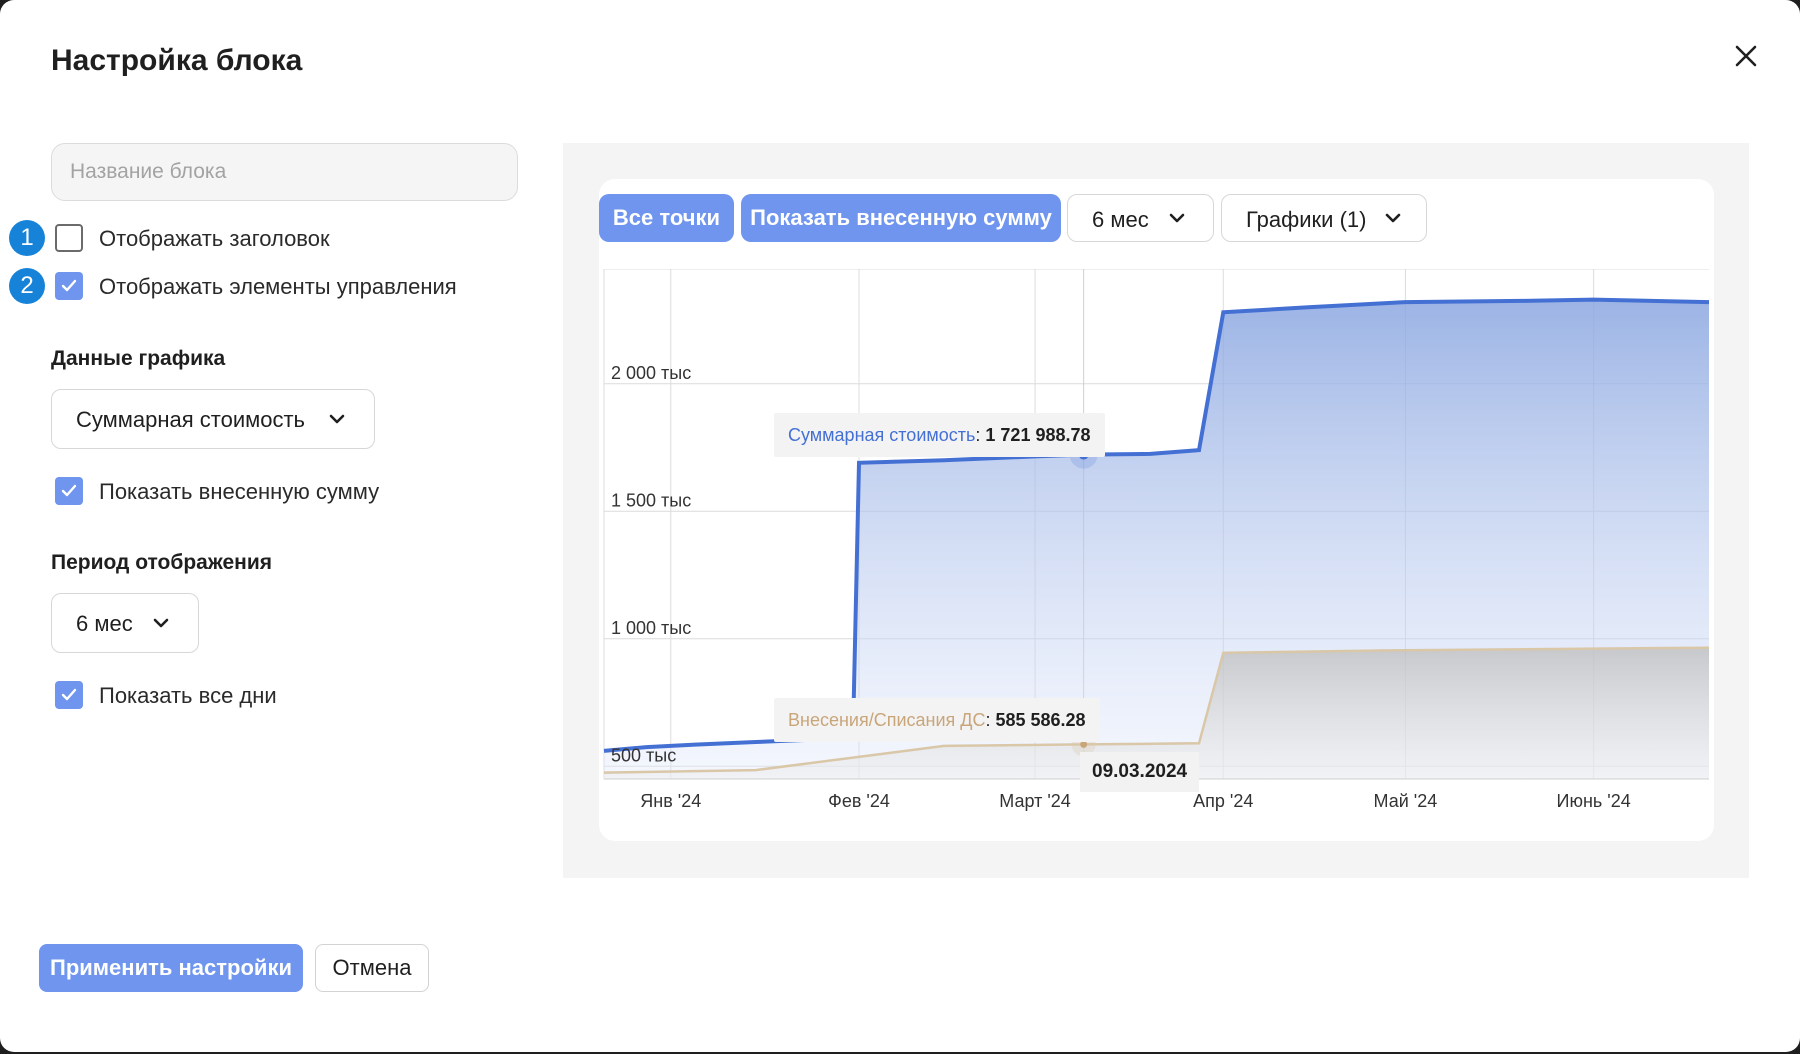 The height and width of the screenshot is (1054, 1800). I want to click on apply-settings-button: Применить настройки, so click(171, 968).